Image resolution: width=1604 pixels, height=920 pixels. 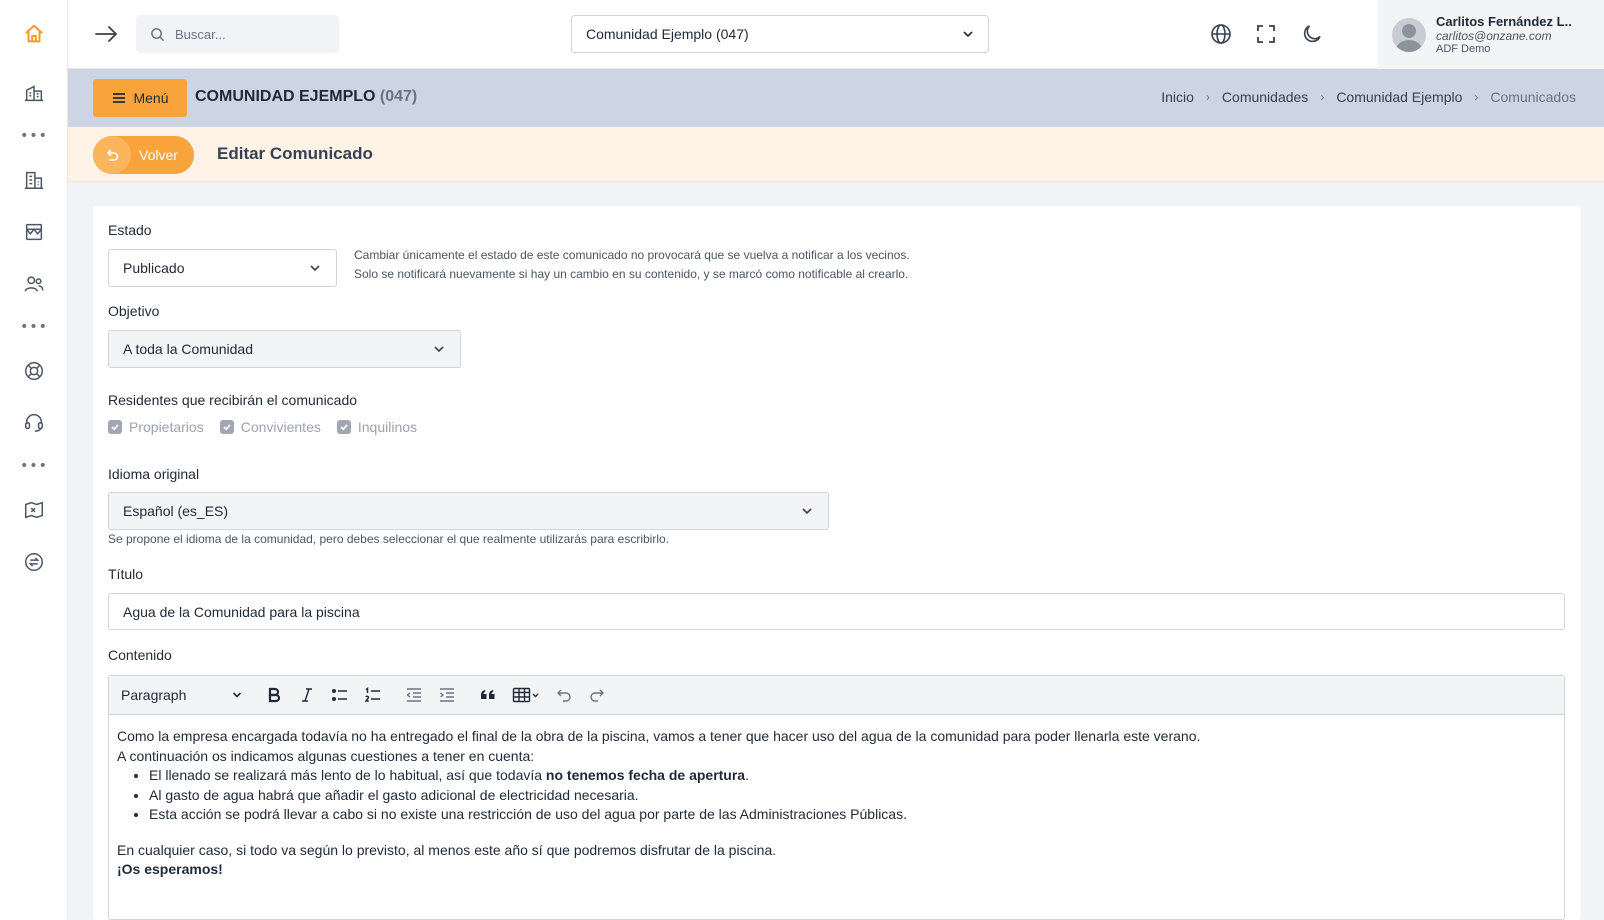 I want to click on residentes-checkboxes: Propietarios Convivientes Inquilinos, so click(x=270, y=427).